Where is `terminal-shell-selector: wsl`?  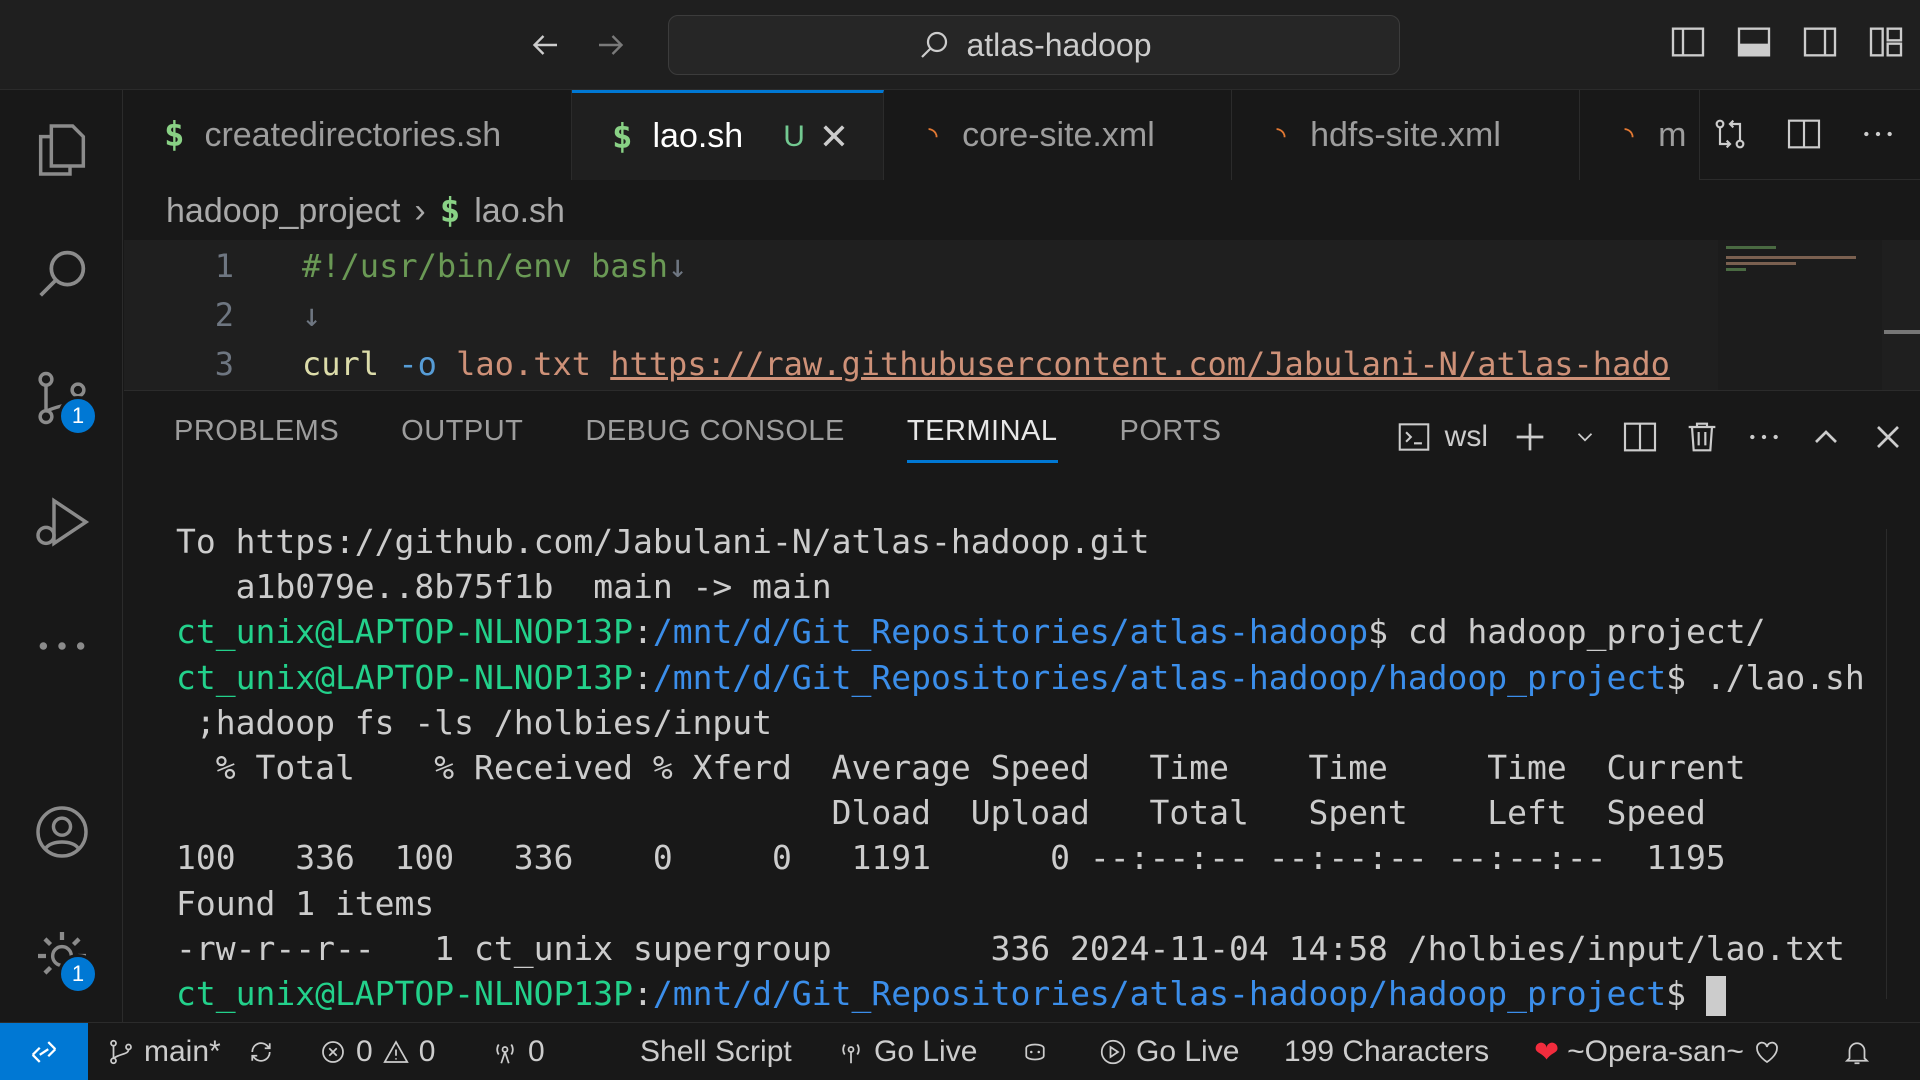 terminal-shell-selector: wsl is located at coordinates (1441, 437).